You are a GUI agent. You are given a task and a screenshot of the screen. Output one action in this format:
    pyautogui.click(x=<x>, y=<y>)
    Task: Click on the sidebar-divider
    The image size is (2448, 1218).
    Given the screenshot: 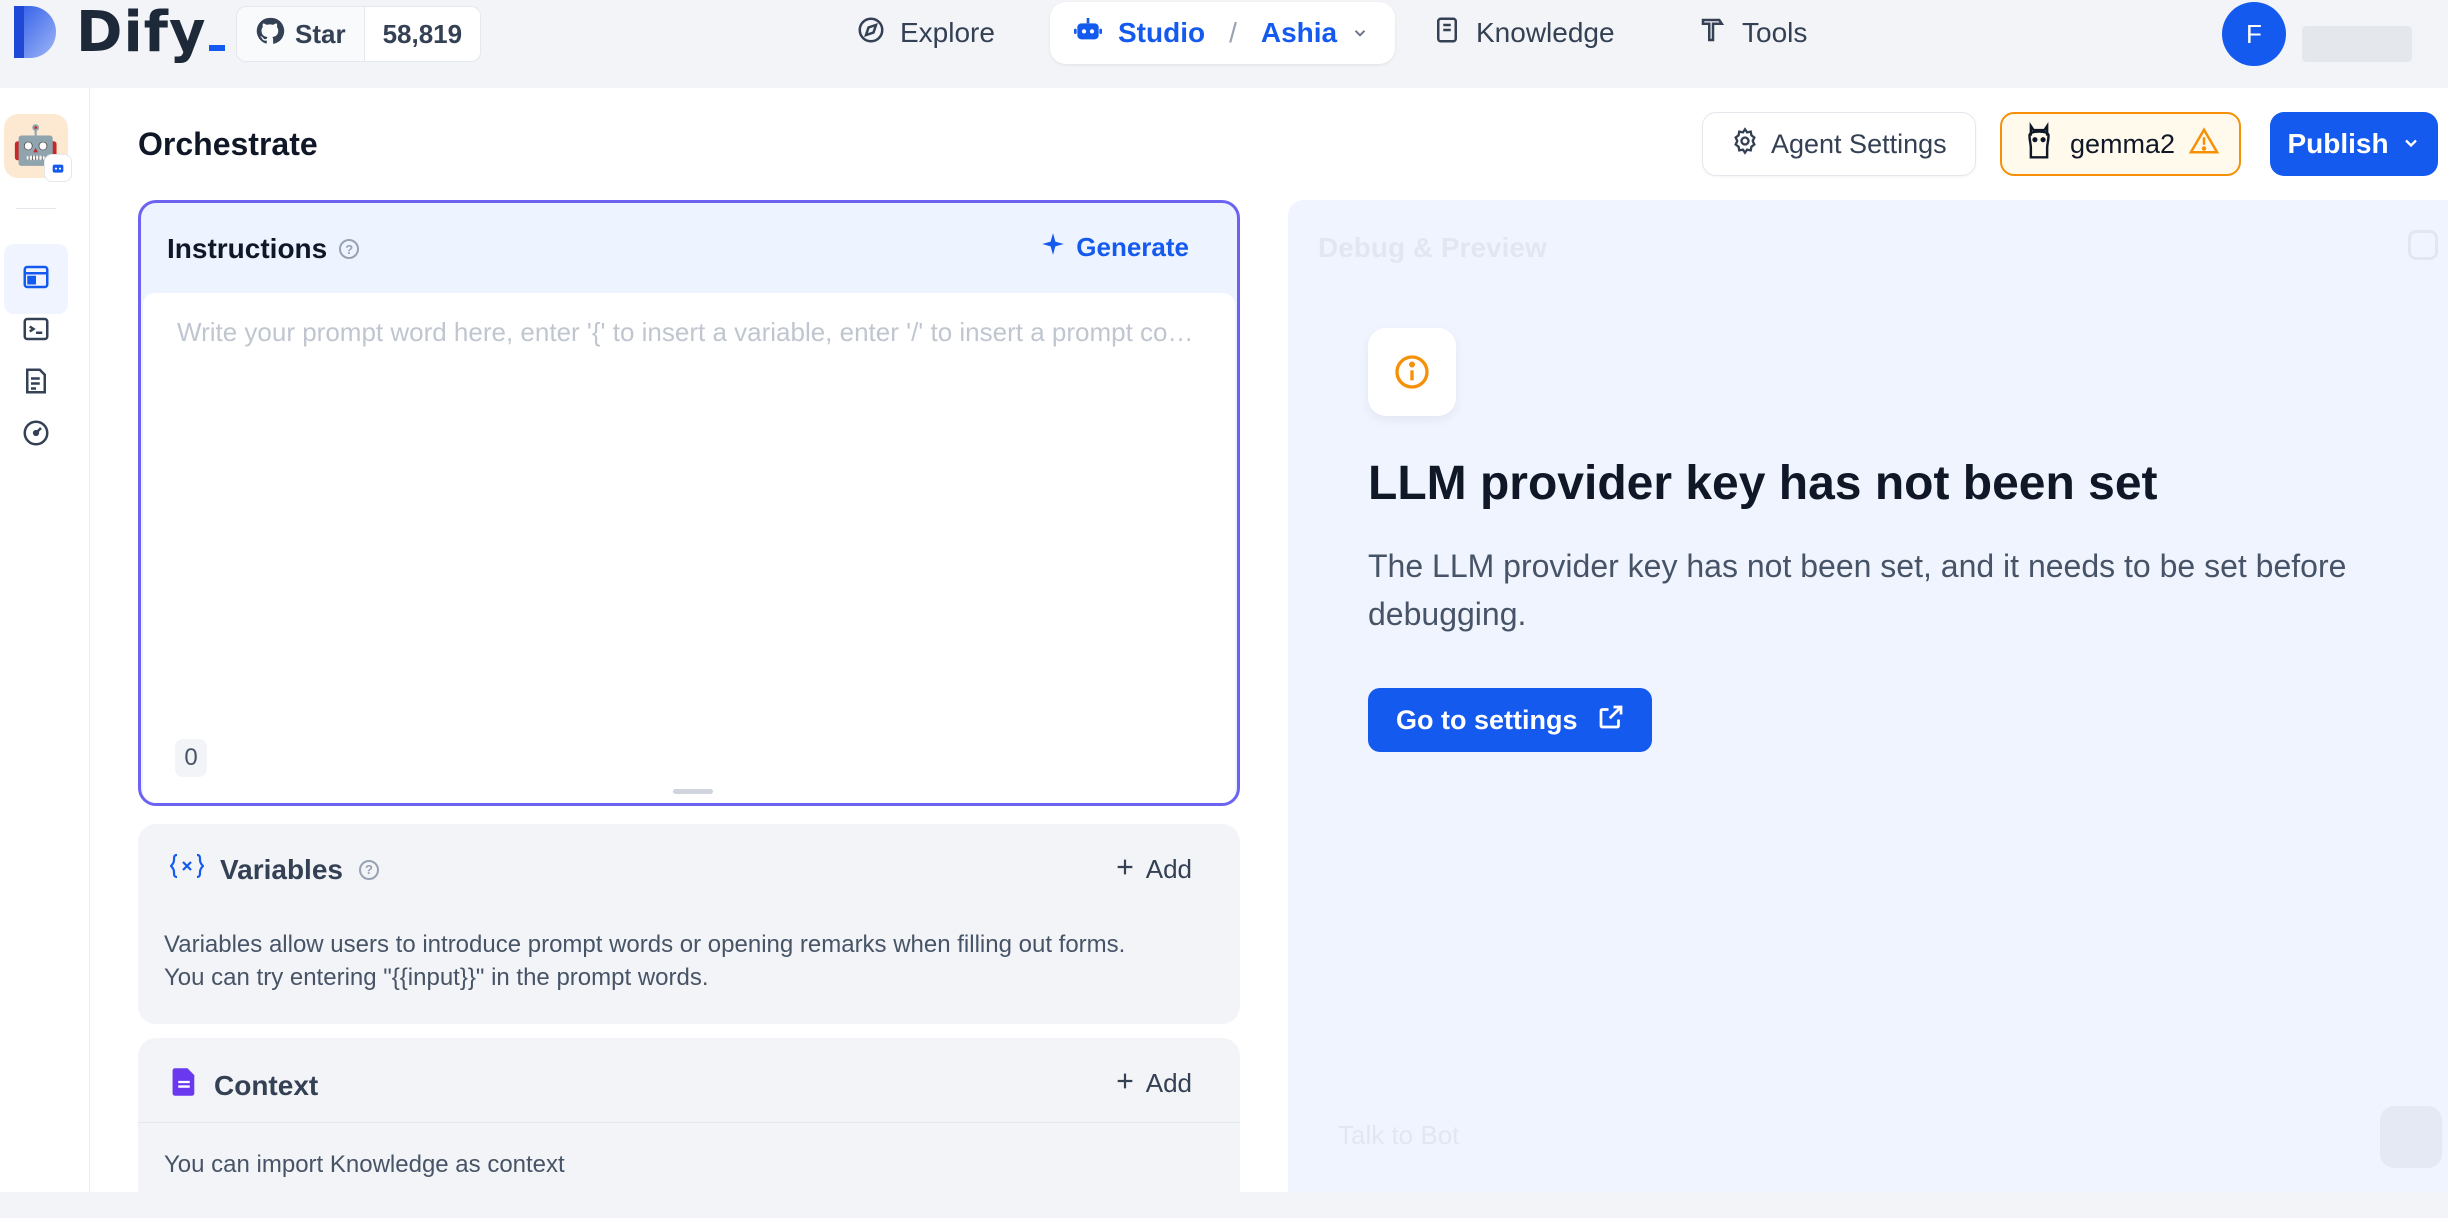 What is the action you would take?
    pyautogui.click(x=36, y=208)
    